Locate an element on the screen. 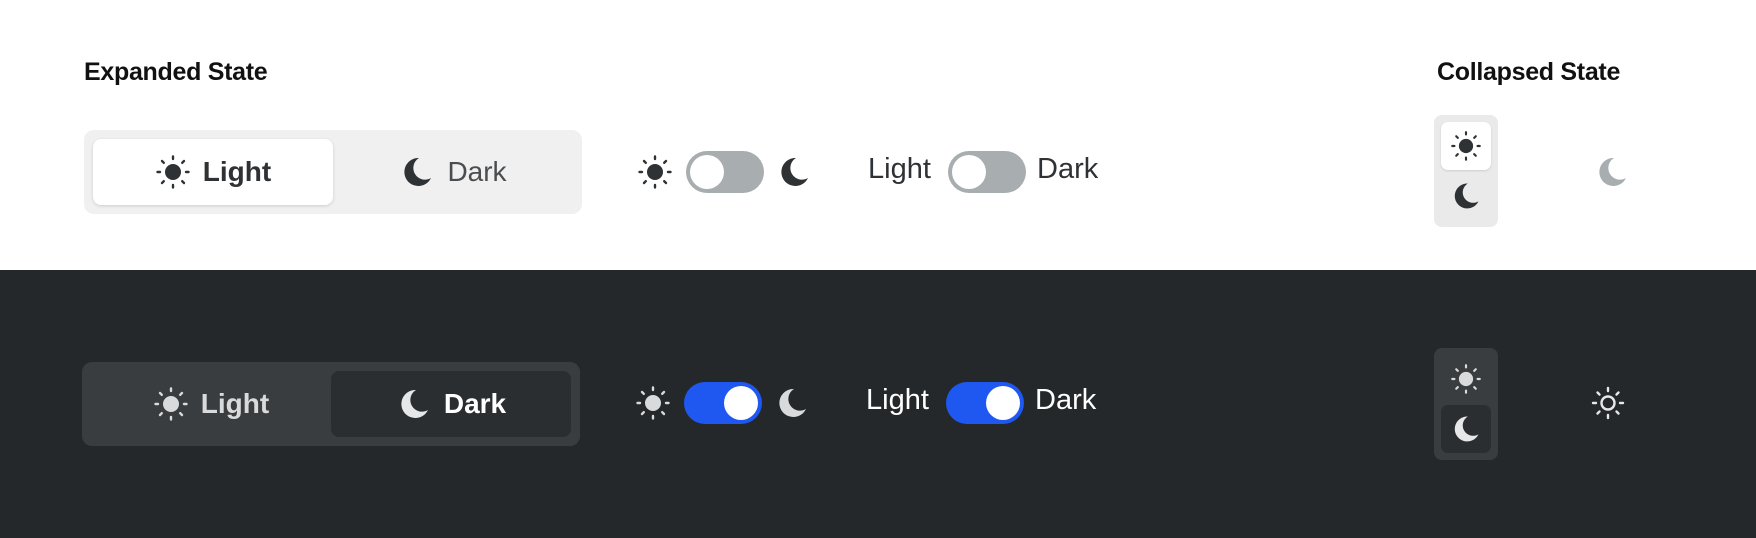 This screenshot has height=538, width=1756. collapsed-single-toggle-light is located at coordinates (1612, 172).